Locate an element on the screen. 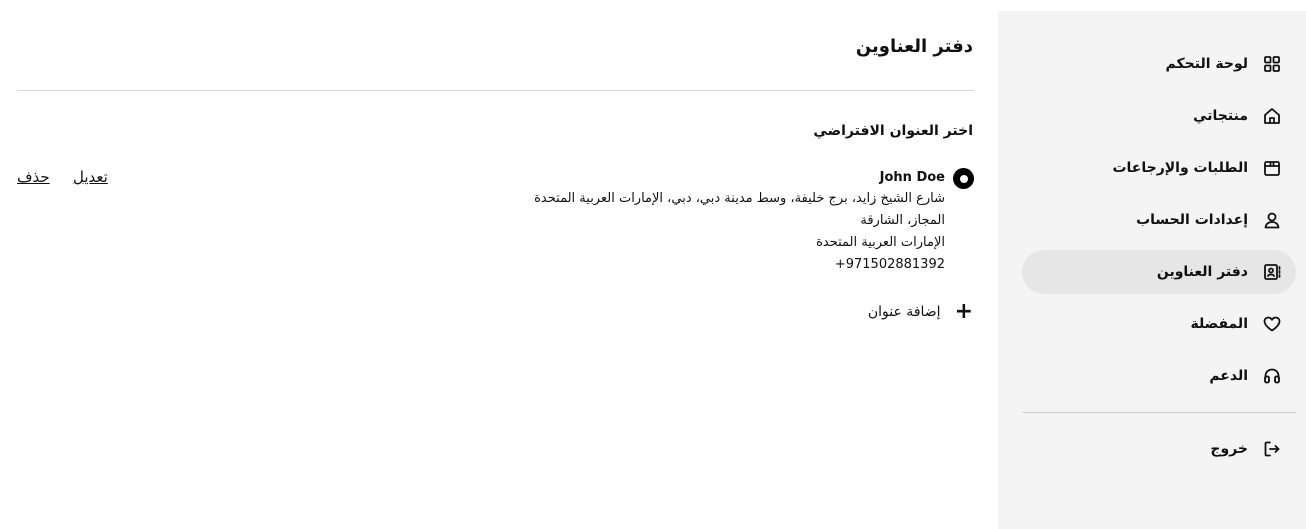  headset-icon is located at coordinates (1272, 376).